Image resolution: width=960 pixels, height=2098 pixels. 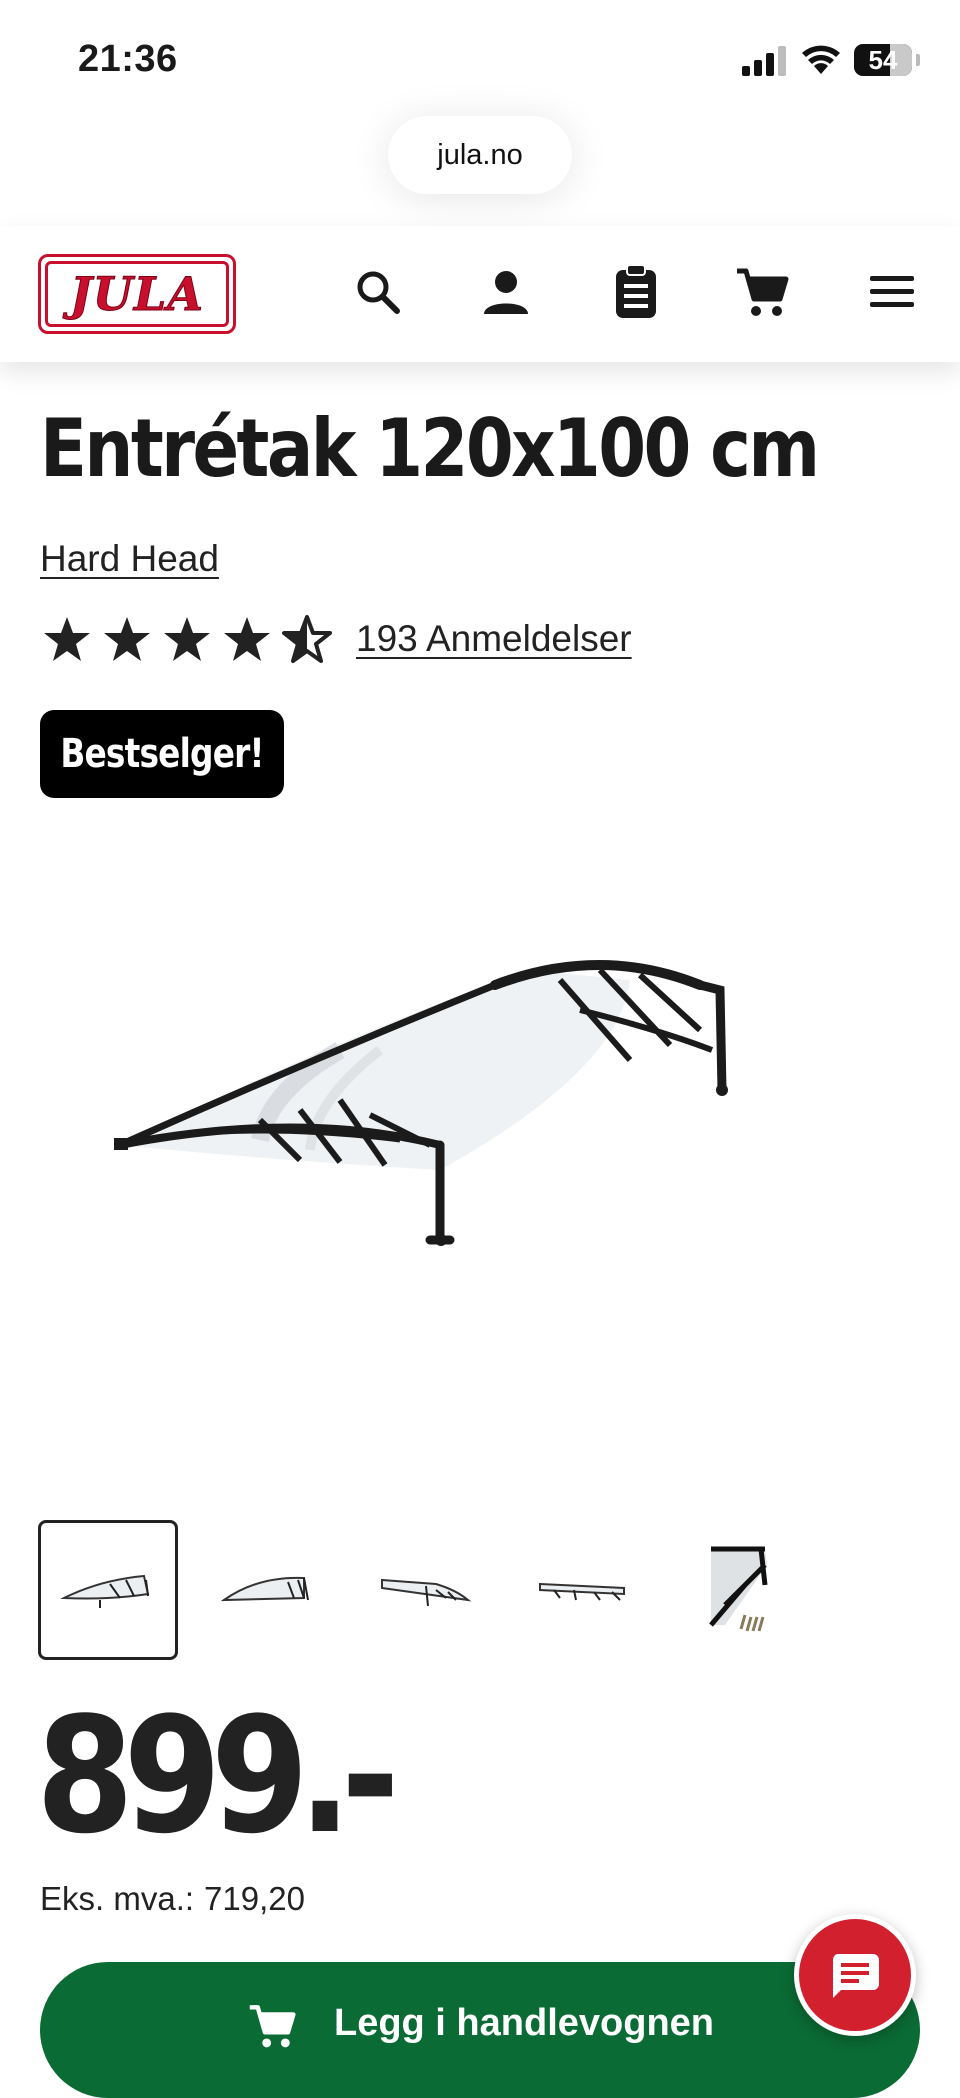 I want to click on product-image, so click(x=480, y=1100).